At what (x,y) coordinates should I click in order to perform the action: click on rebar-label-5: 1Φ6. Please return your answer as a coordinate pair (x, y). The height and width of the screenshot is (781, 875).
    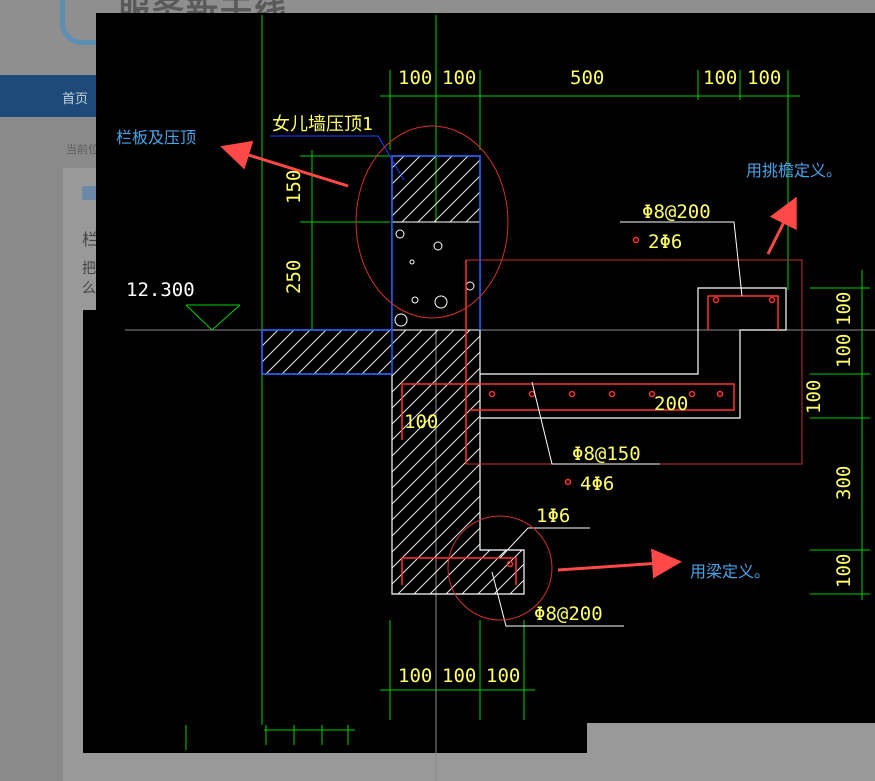
    Looking at the image, I should click on (553, 516).